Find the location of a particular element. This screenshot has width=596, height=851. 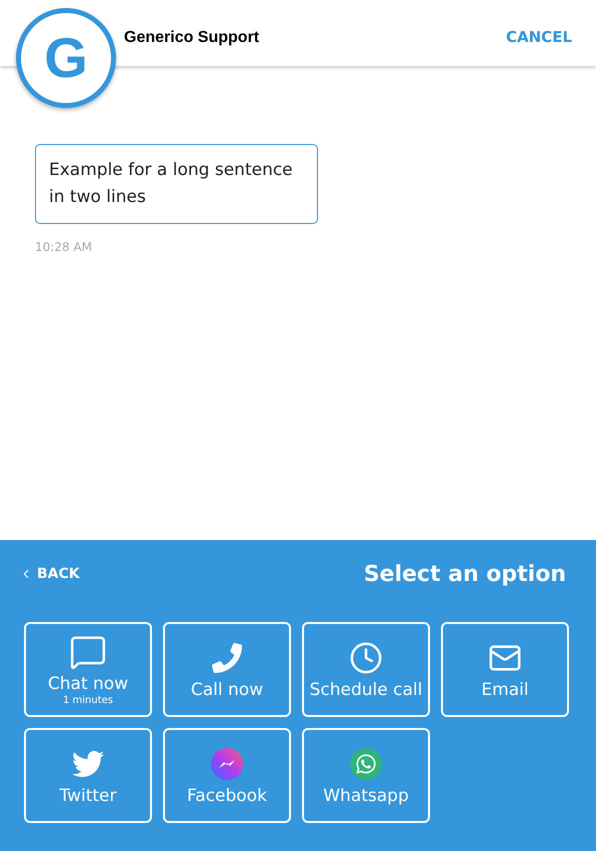

option-tile: Email is located at coordinates (505, 669).